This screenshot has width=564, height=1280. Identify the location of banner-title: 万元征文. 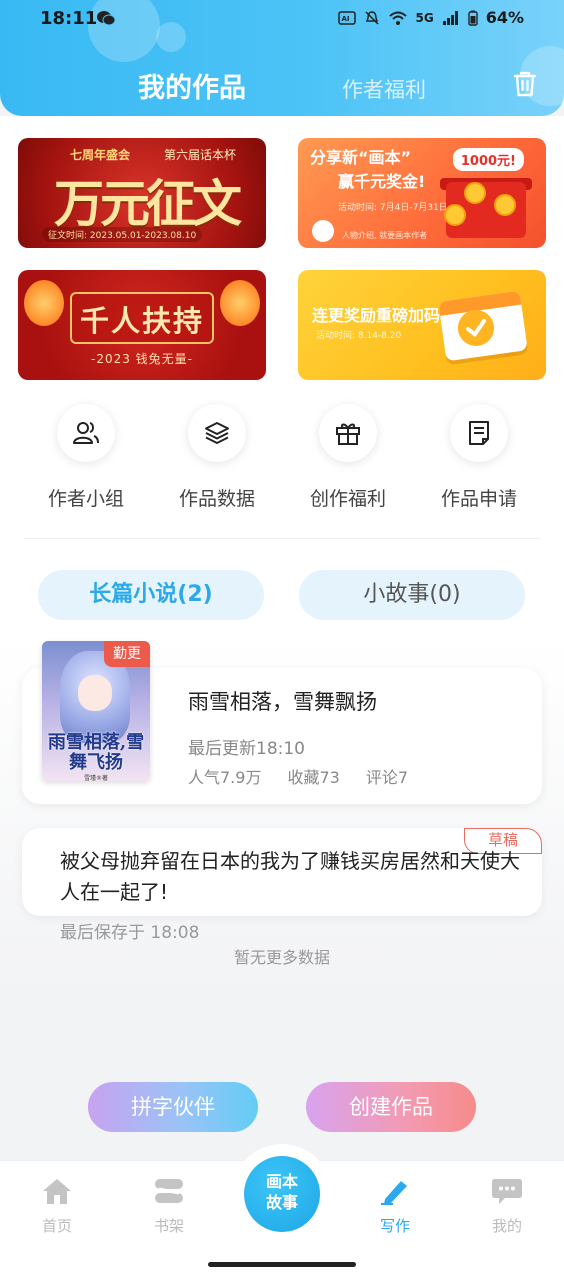
(148, 203).